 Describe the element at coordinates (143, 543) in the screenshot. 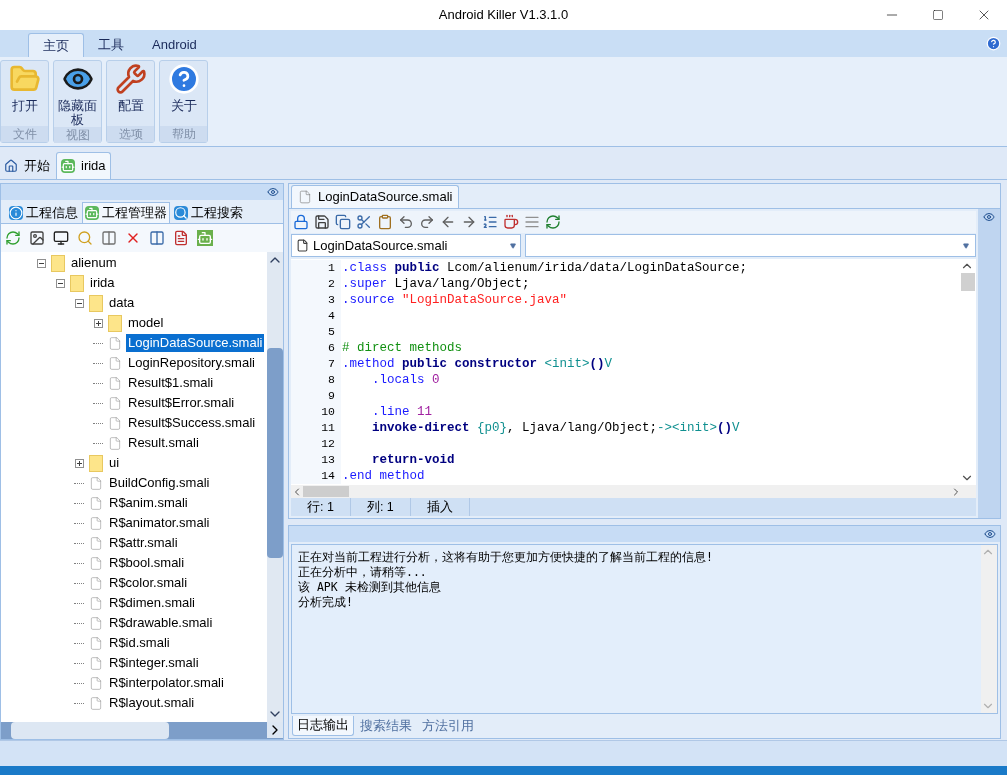

I see `tree-item: R$attr.smali` at that location.